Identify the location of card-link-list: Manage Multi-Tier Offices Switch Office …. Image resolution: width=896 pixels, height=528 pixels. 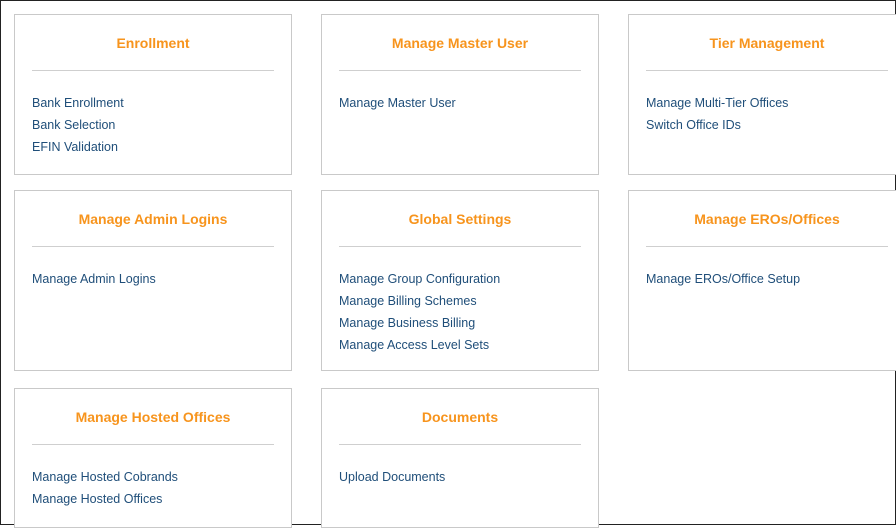
(770, 114).